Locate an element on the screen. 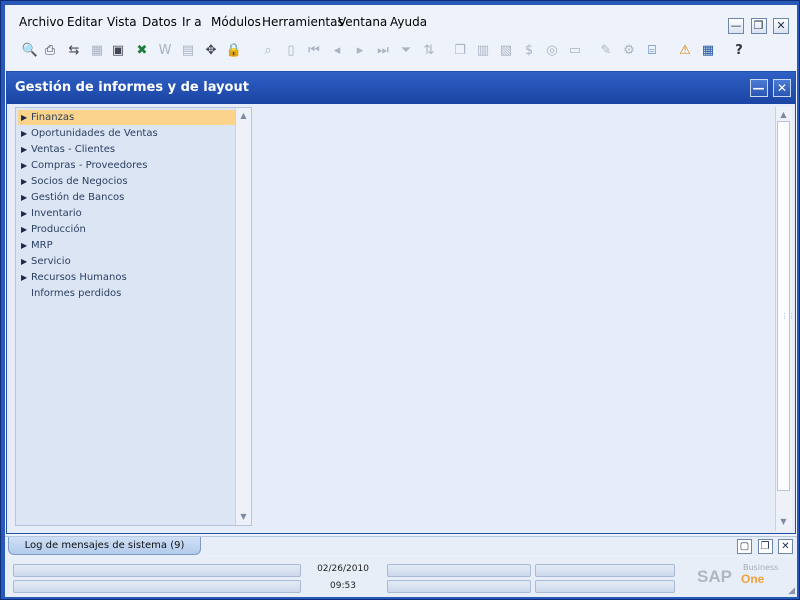  last-record-icon: ⏭ is located at coordinates (383, 51).